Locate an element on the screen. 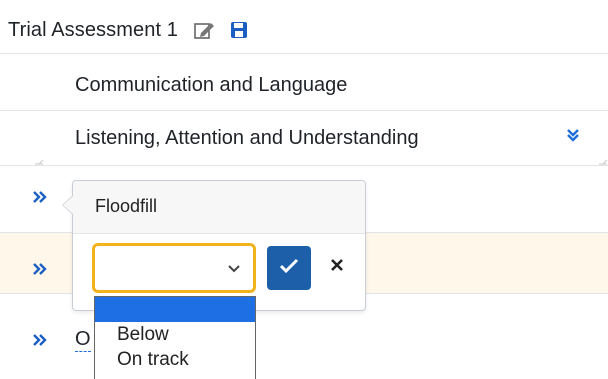 The image size is (608, 379). chevron-down-icon is located at coordinates (234, 270).